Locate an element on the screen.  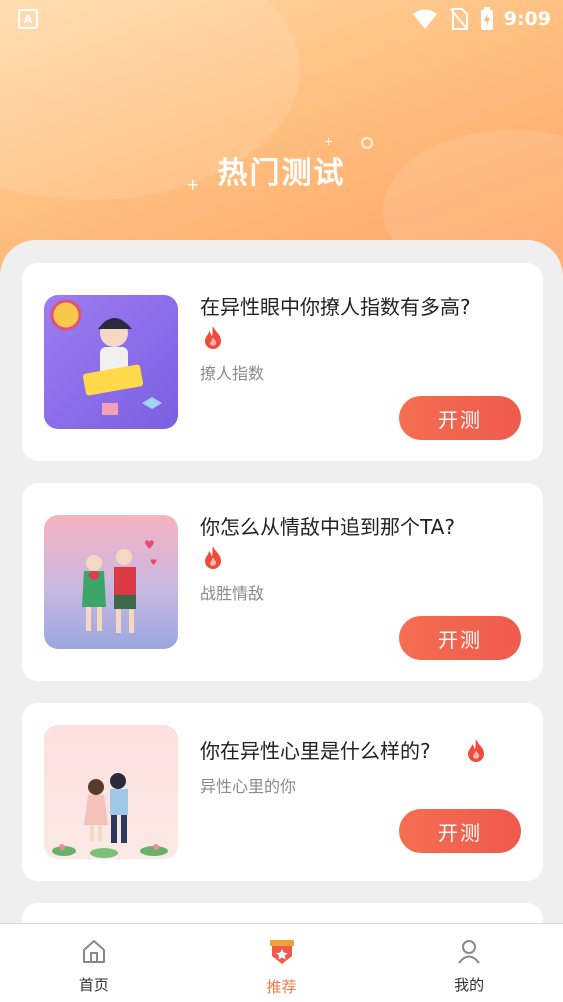
no-sim-icon is located at coordinates (458, 19).